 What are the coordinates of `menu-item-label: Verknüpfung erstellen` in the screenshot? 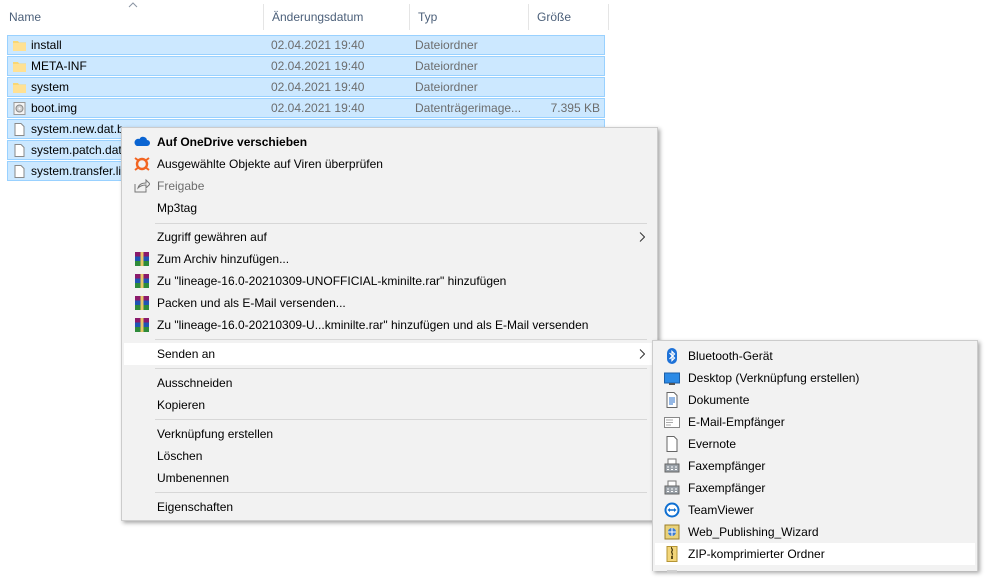 It's located at (215, 434).